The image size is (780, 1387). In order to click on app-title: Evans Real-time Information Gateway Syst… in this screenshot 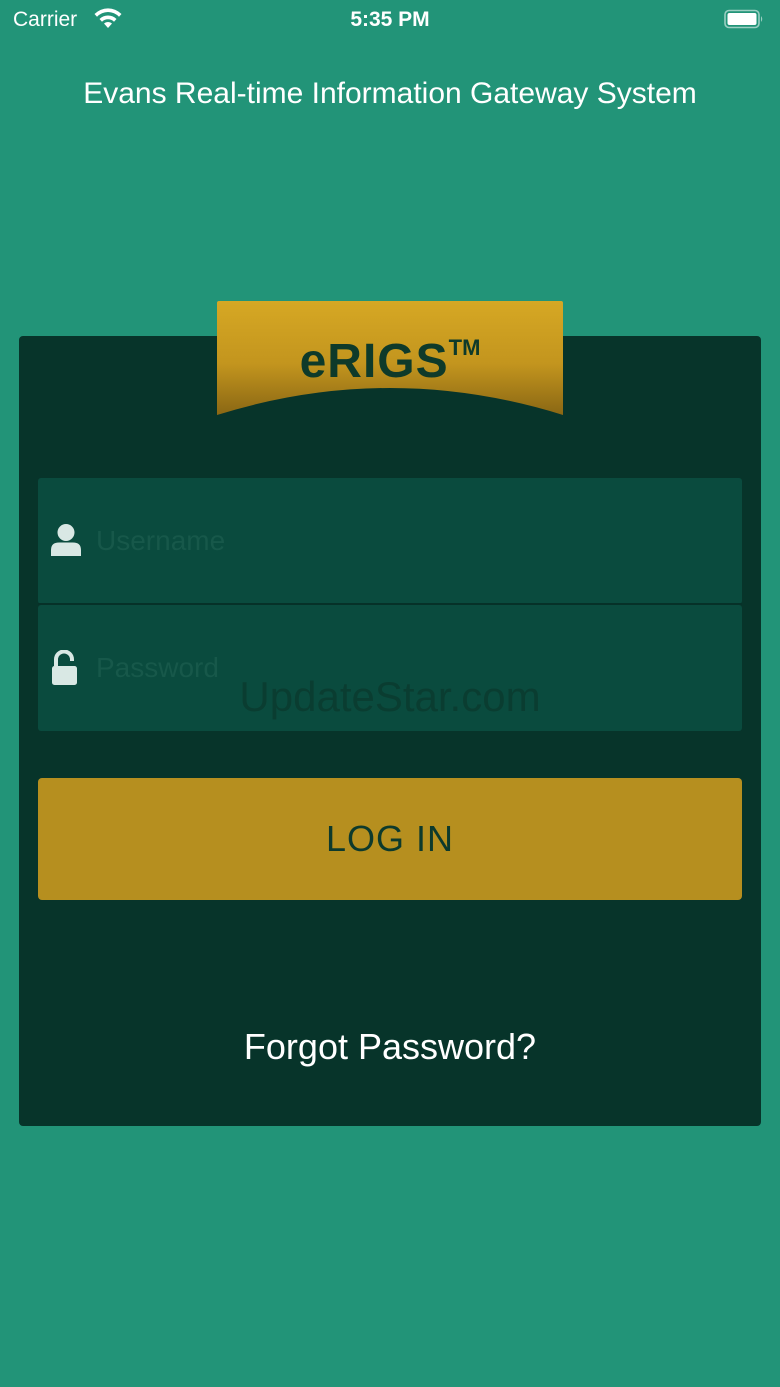, I will do `click(390, 93)`.